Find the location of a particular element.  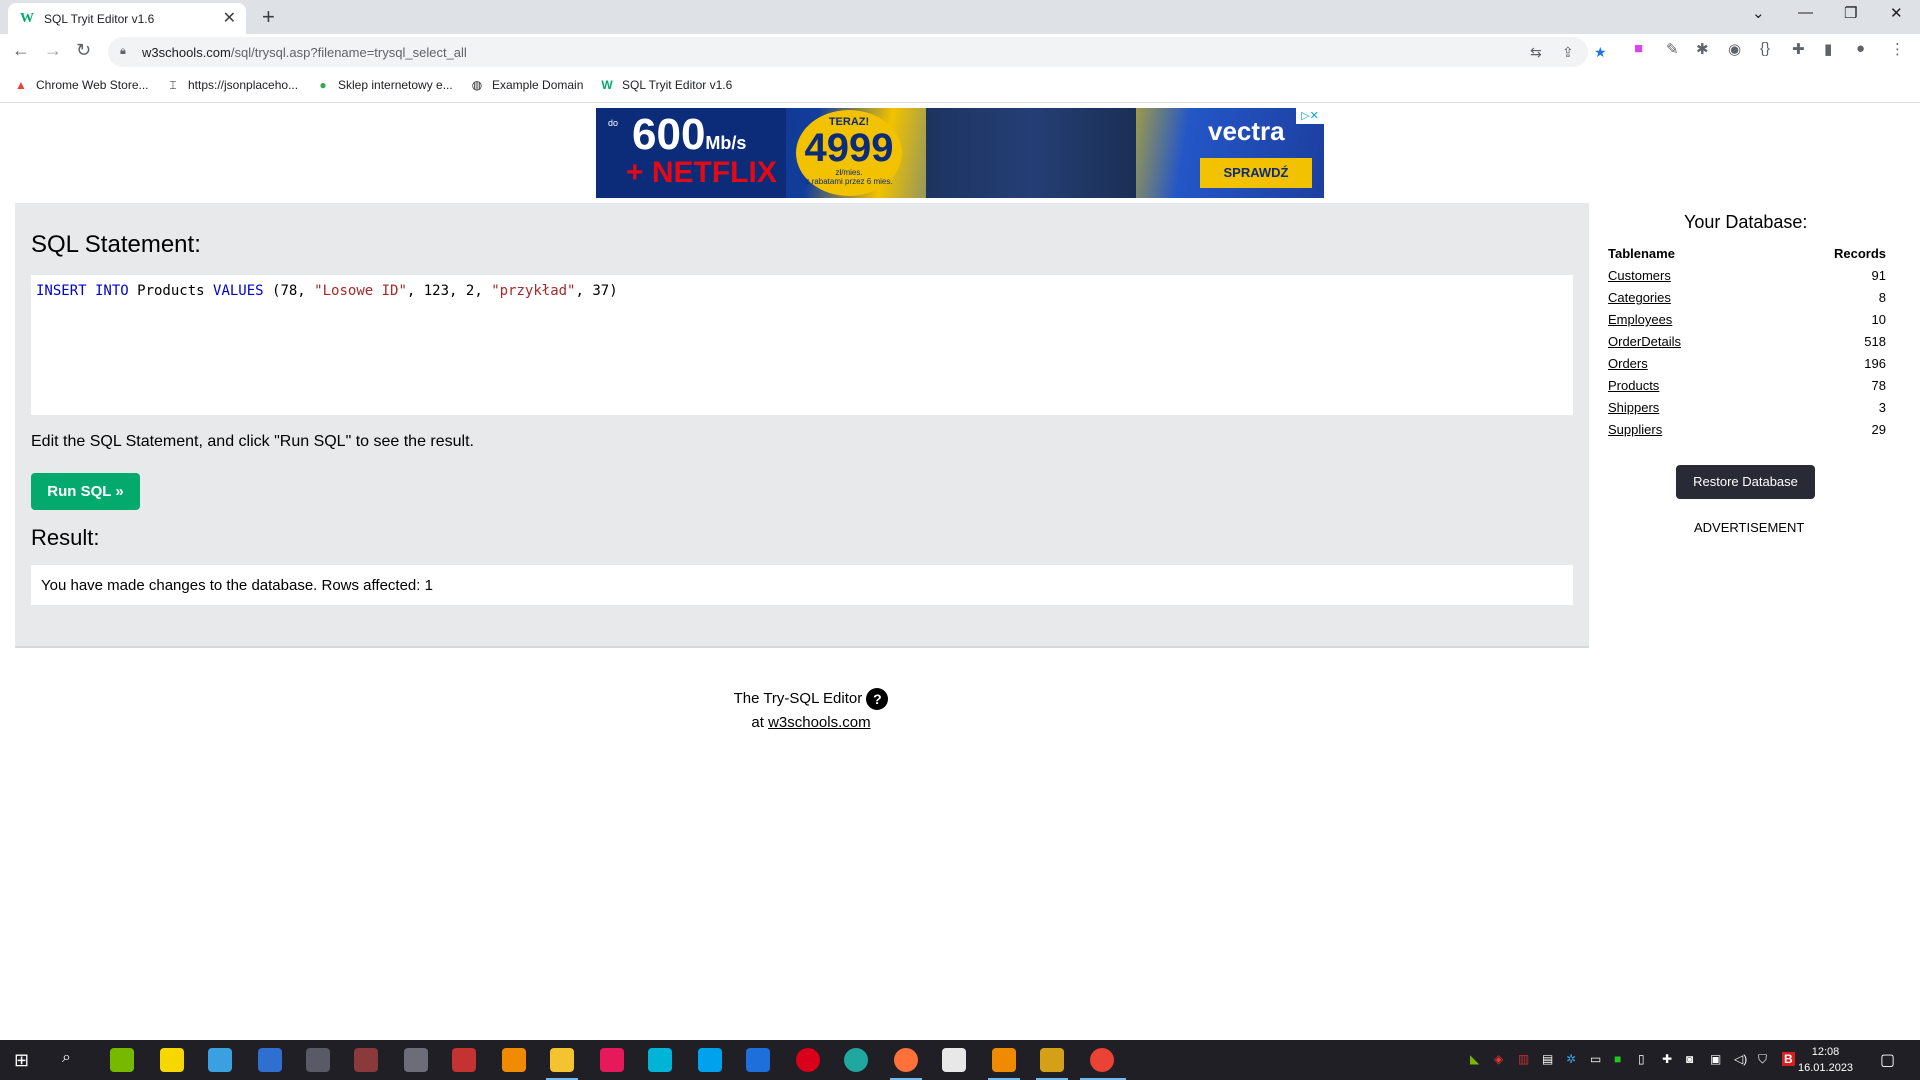

footer: The Try-SQL Editor ? at w3schools.com is located at coordinates (811, 709).